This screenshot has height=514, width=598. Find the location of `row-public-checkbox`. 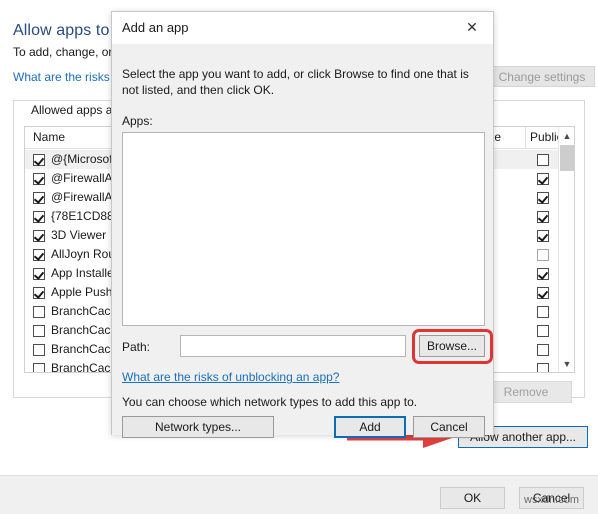

row-public-checkbox is located at coordinates (543, 367).